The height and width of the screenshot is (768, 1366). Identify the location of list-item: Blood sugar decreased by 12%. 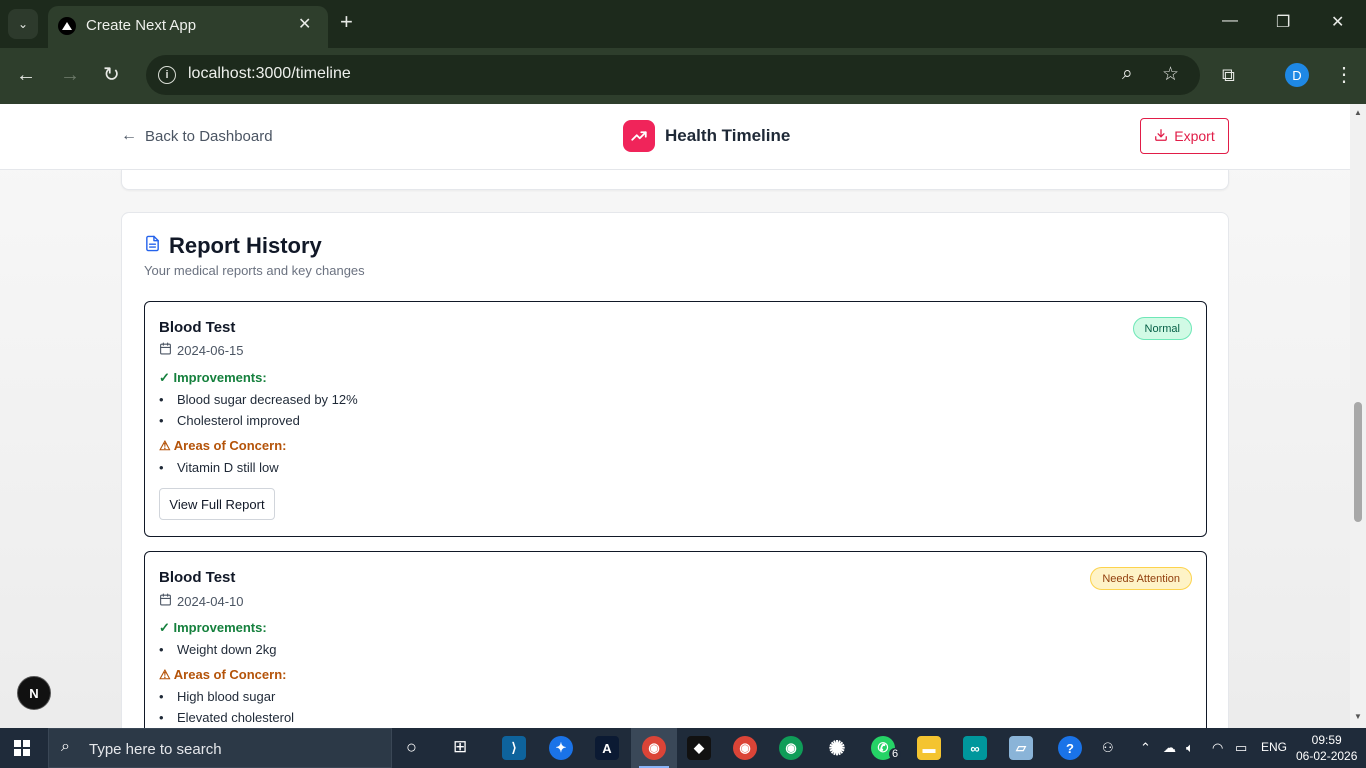
(258, 399).